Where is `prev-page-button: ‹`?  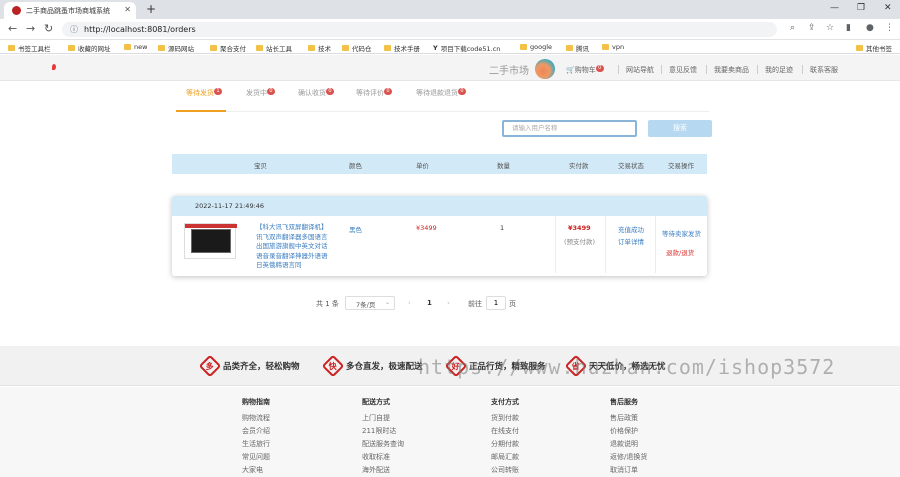
prev-page-button: ‹ is located at coordinates (409, 303).